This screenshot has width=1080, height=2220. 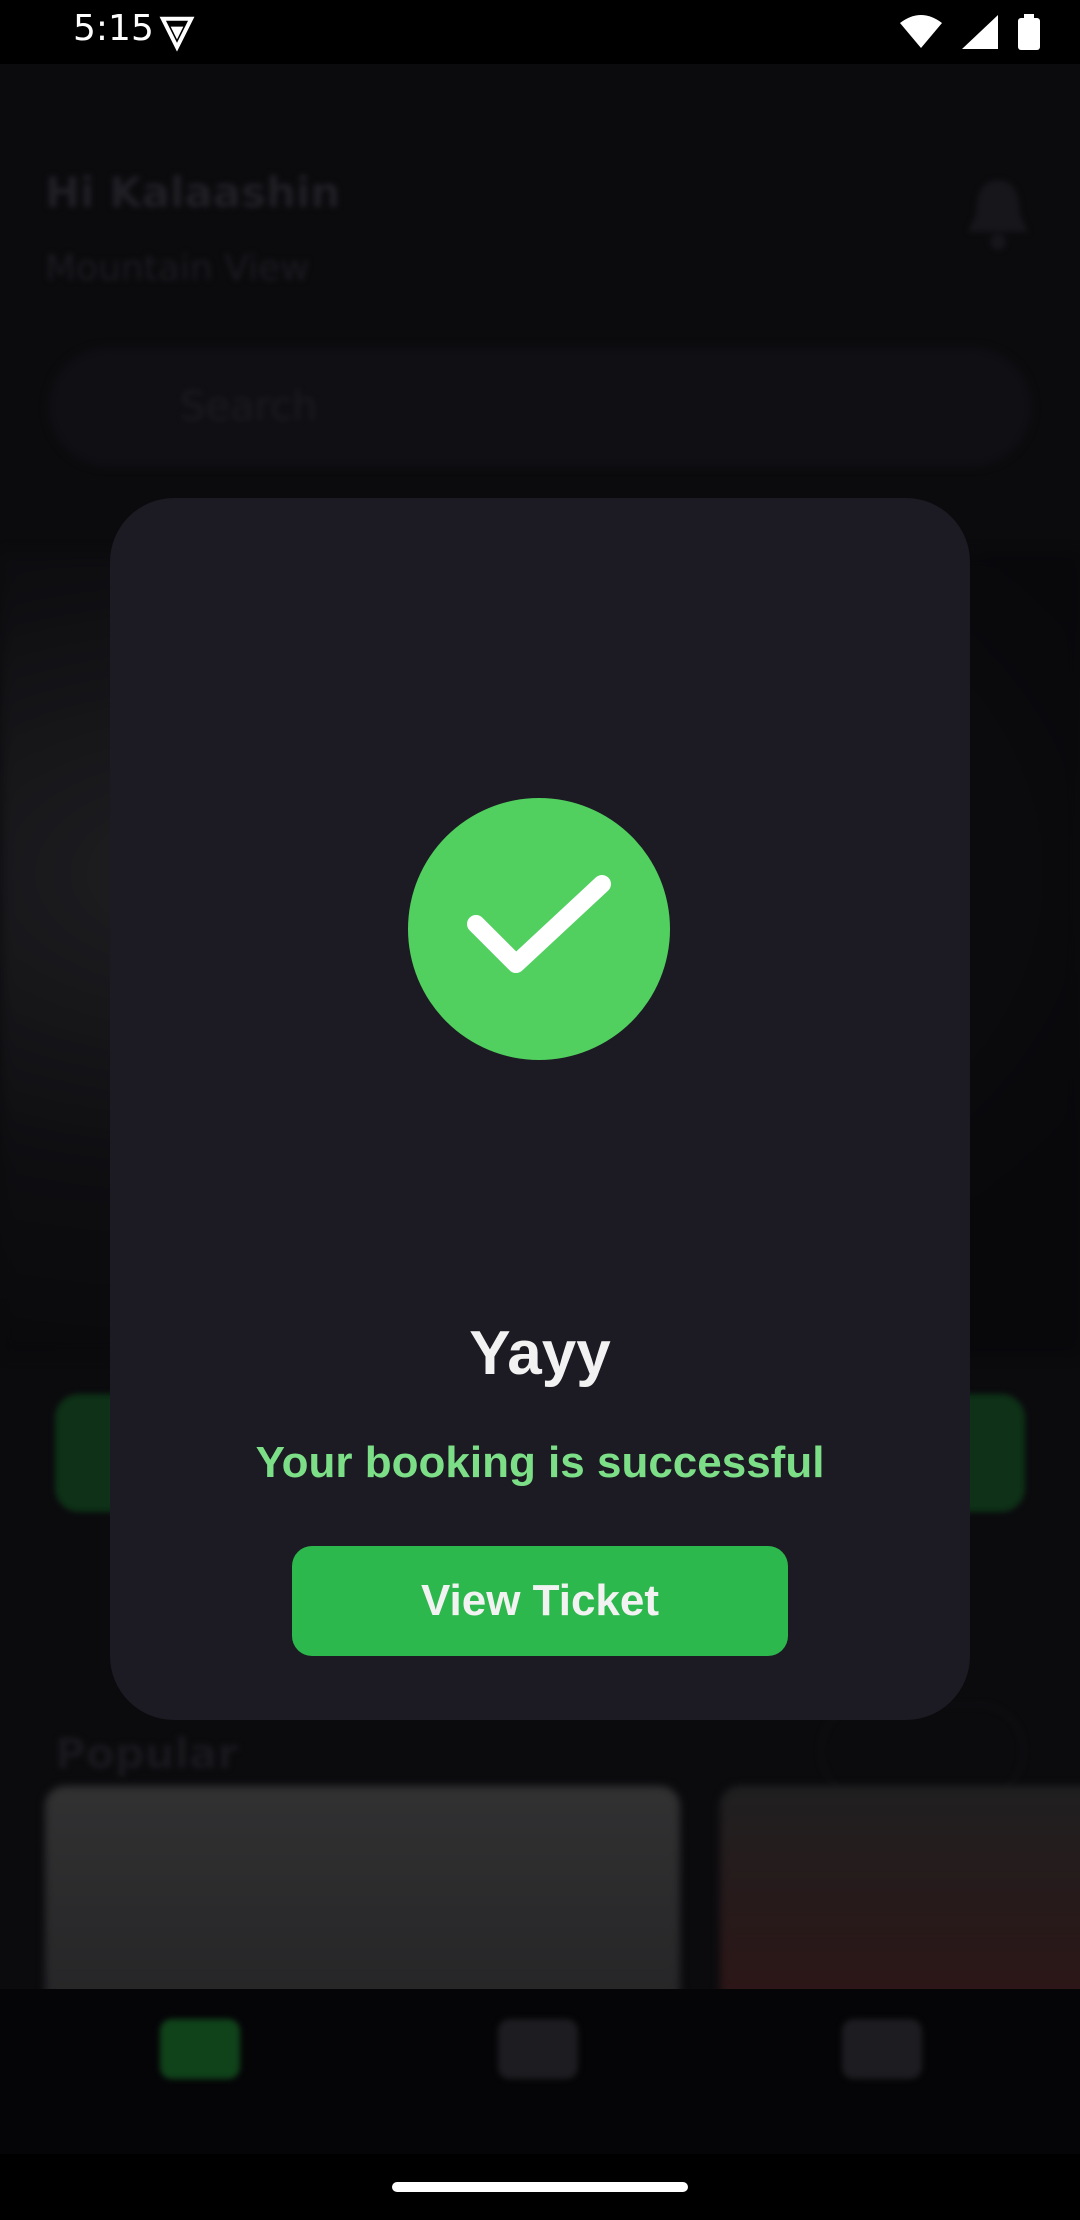 What do you see at coordinates (980, 34) in the screenshot?
I see `signal-icon` at bounding box center [980, 34].